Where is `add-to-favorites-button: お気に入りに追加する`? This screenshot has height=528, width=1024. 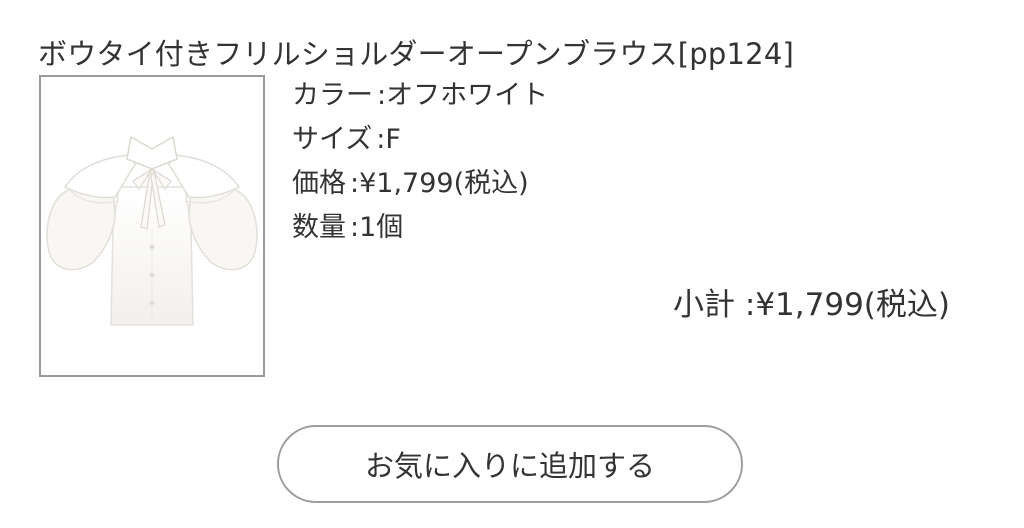
add-to-favorites-button: お気に入りに追加する is located at coordinates (510, 464).